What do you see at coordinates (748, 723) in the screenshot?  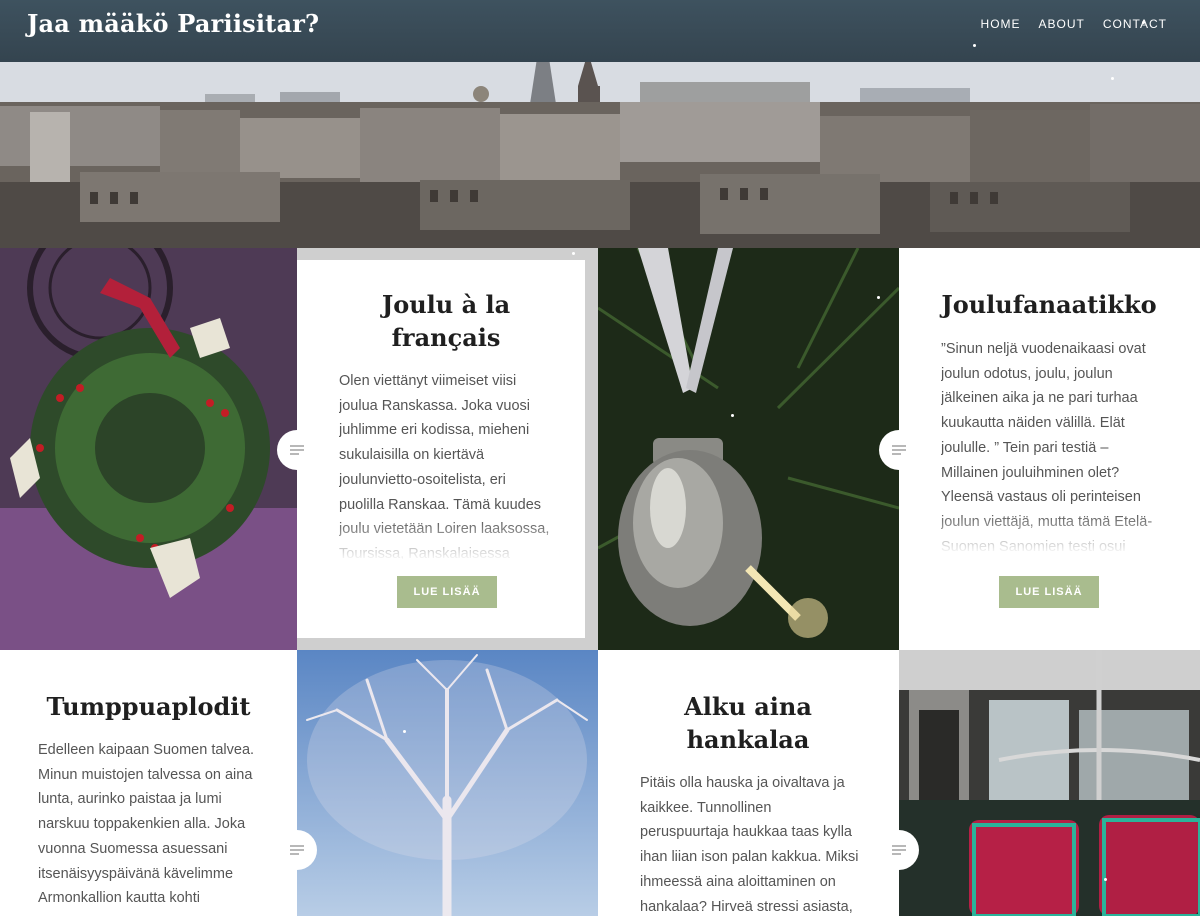 I see `post-title: Alku aina hankalaa` at bounding box center [748, 723].